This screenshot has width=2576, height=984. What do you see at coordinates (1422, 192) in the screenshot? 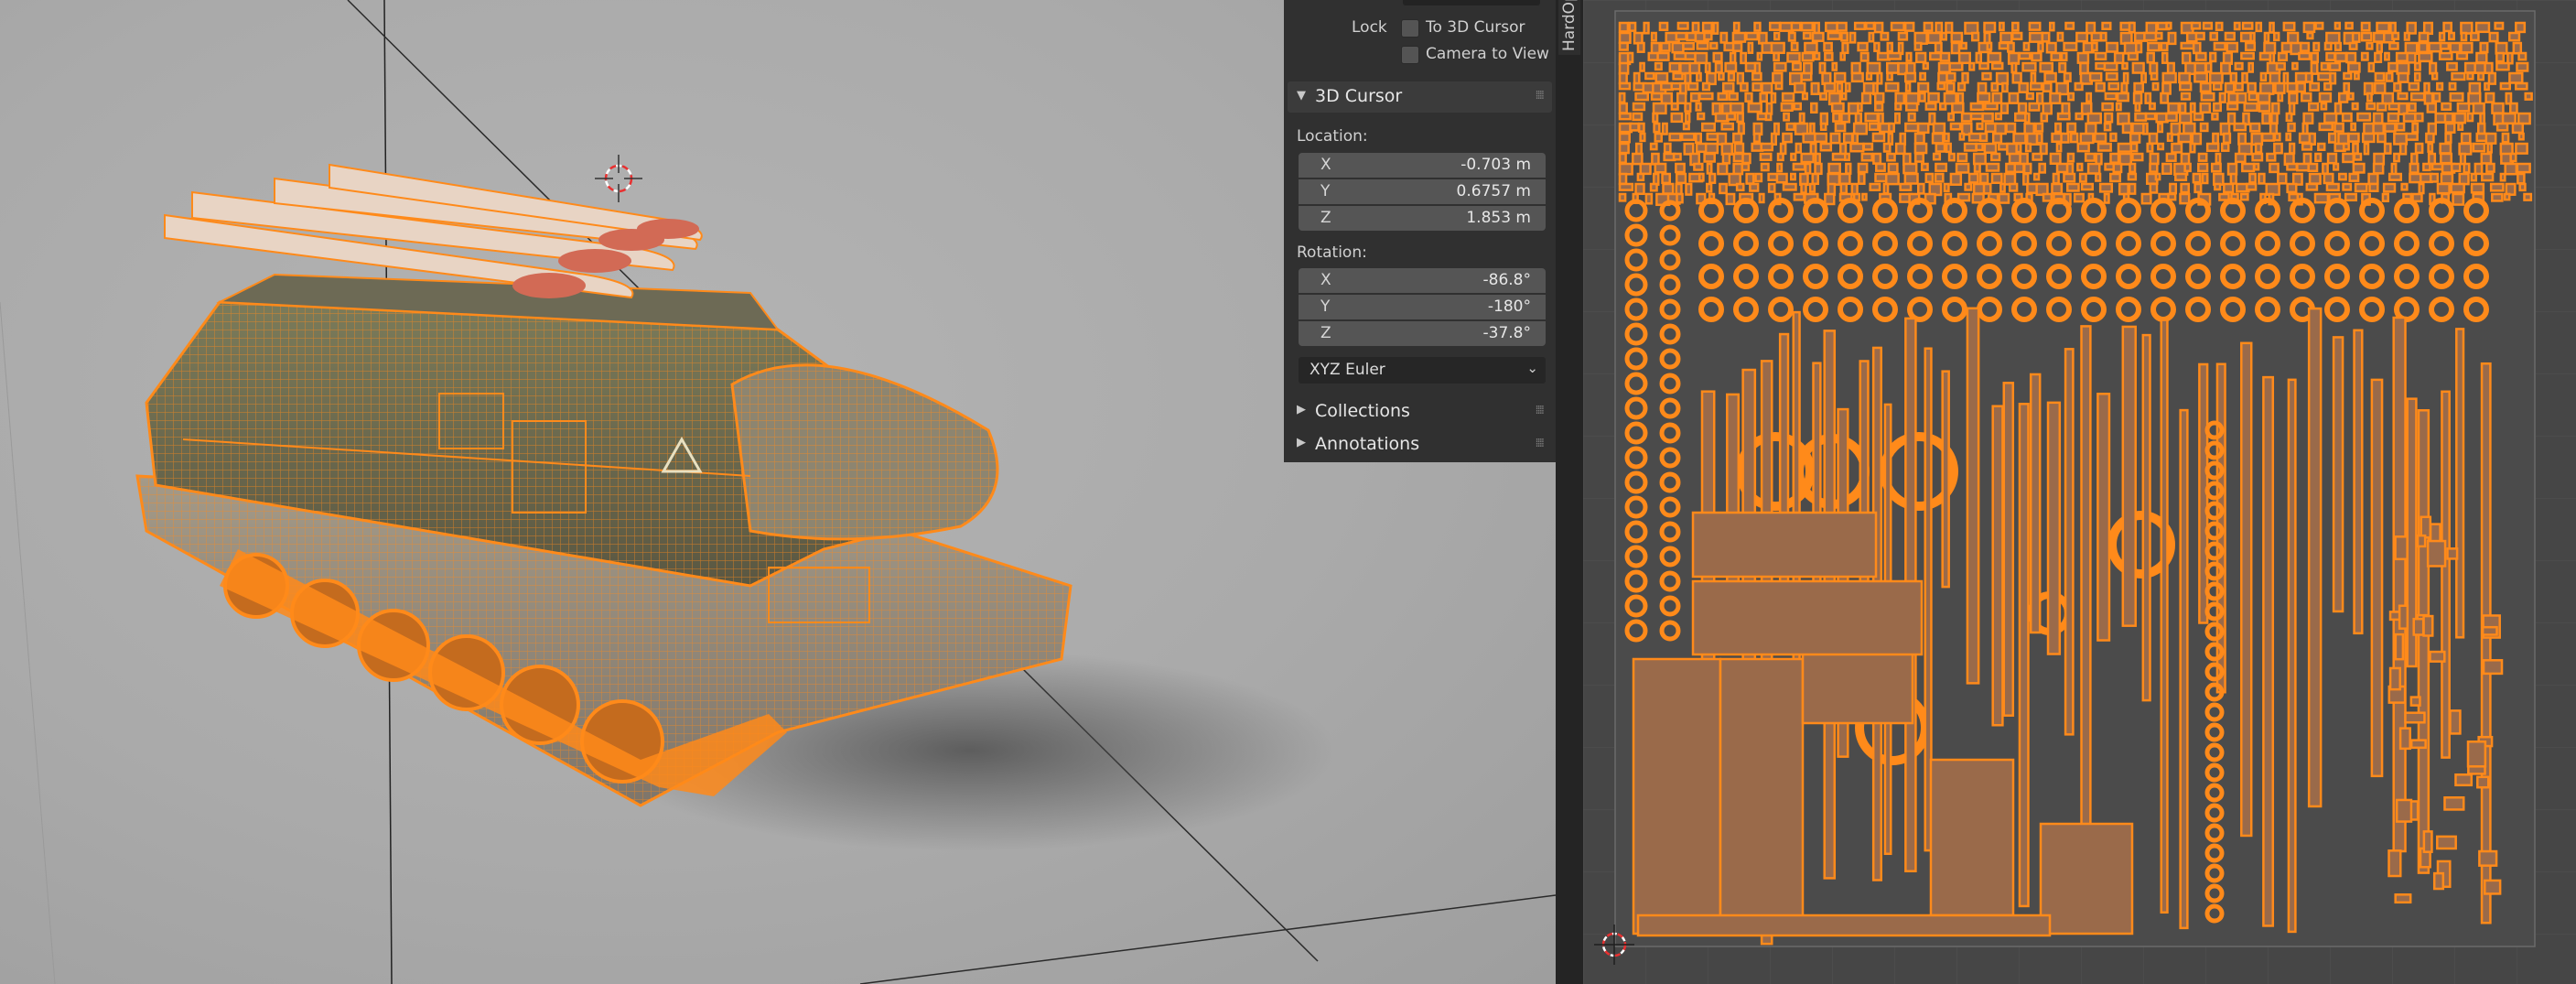
I see `location-y-field: Y 0.6757 m` at bounding box center [1422, 192].